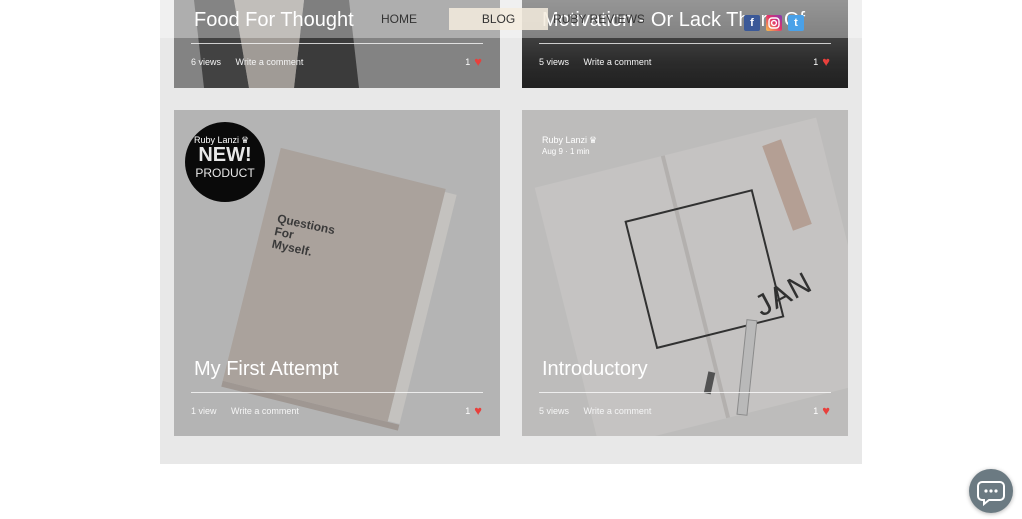 This screenshot has width=1022, height=519. Describe the element at coordinates (796, 23) in the screenshot. I see `twitter-icon: t` at that location.